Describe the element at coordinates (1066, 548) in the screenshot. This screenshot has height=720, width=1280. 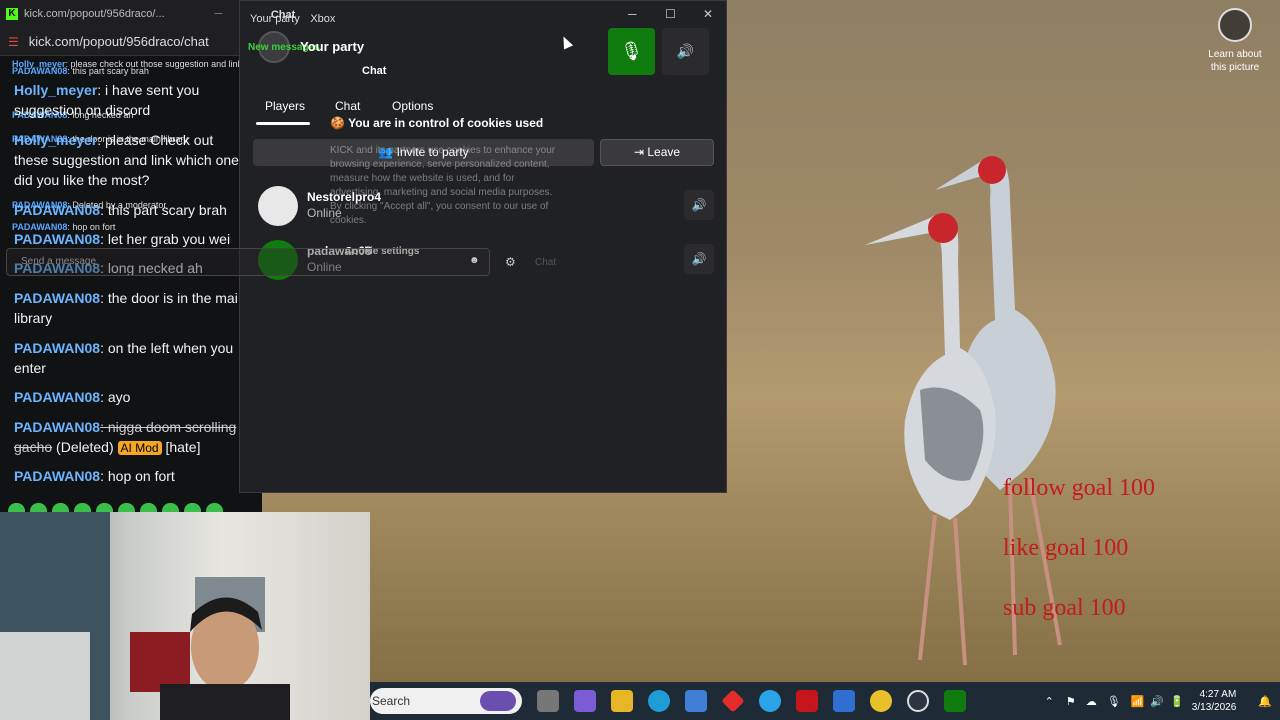
I see `like-goal-text: like goal 100` at that location.